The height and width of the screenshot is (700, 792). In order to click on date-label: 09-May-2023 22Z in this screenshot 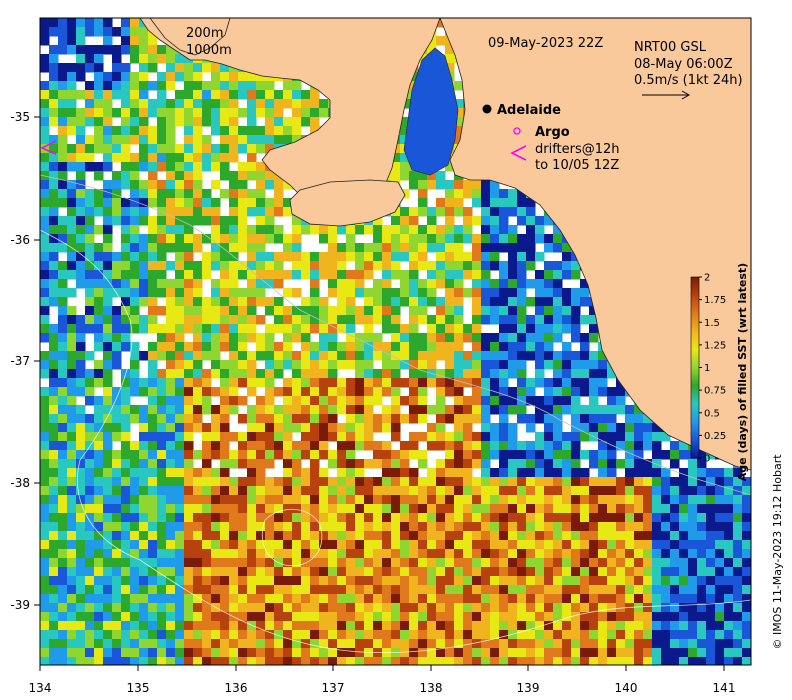, I will do `click(545, 43)`.